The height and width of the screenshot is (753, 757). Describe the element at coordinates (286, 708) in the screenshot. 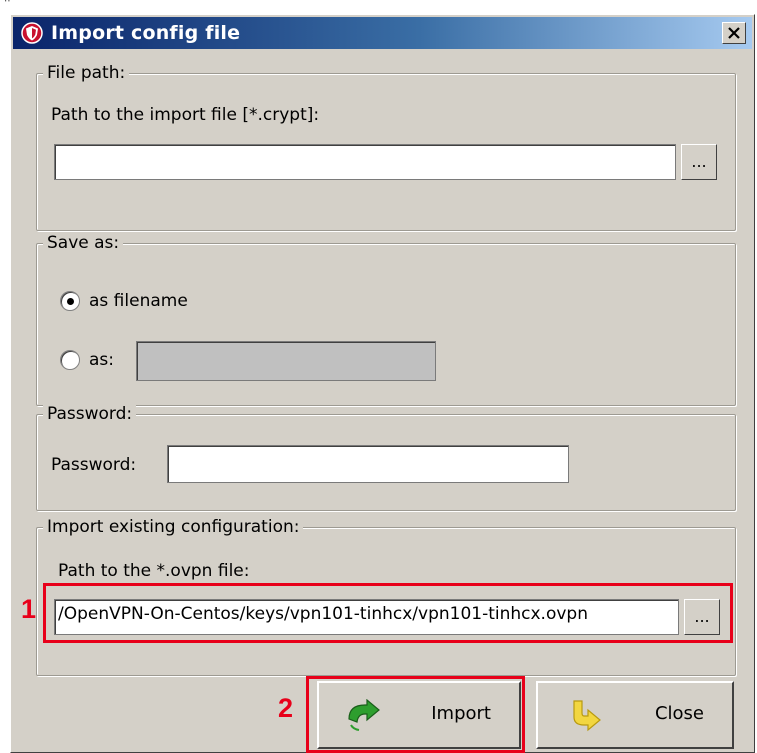

I see `annotation-step-2: 2` at that location.